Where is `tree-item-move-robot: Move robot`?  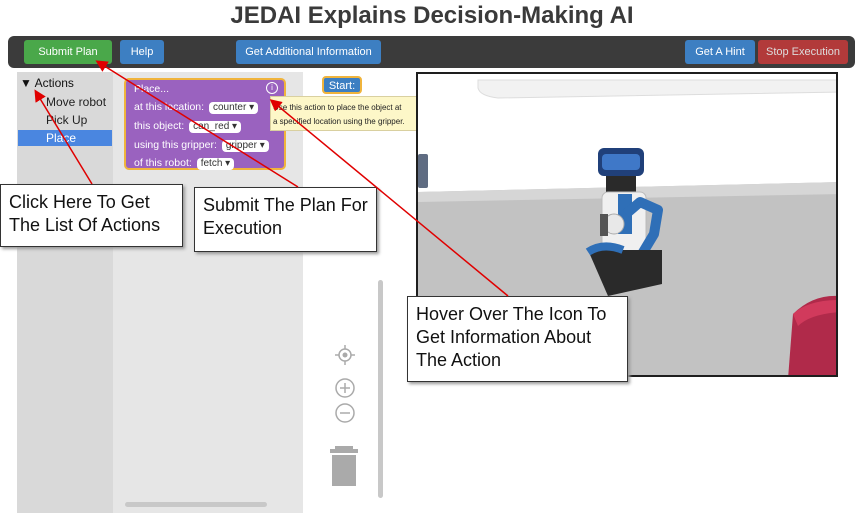
tree-item-move-robot: Move robot is located at coordinates (76, 102).